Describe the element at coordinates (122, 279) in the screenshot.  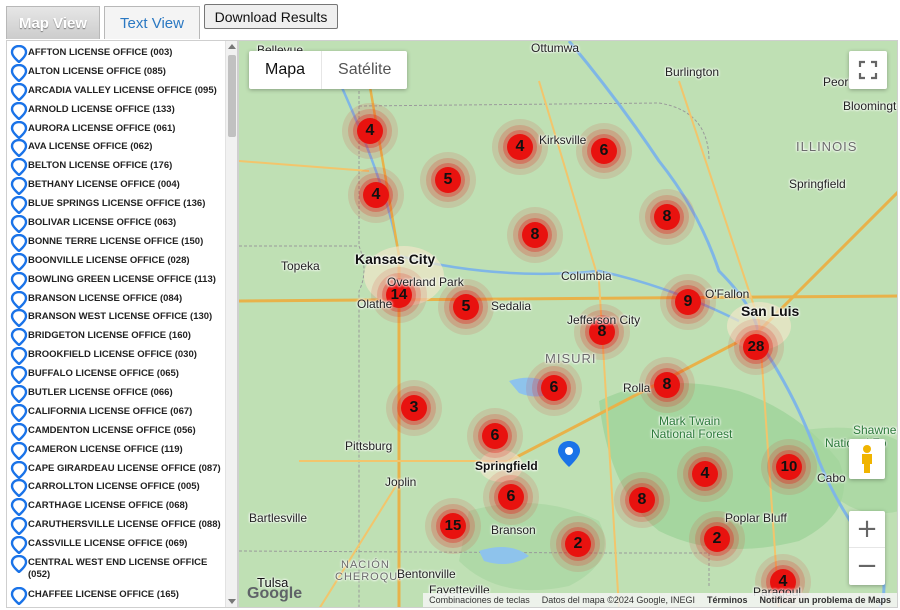
I see `list-item-label: BOWLING GREEN LICENSE OFFICE (113)` at that location.